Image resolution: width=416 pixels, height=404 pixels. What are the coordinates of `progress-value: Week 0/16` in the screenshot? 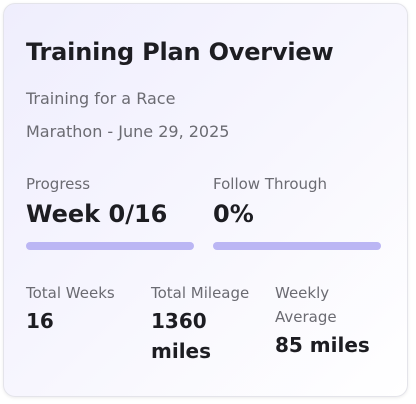 It's located at (97, 214).